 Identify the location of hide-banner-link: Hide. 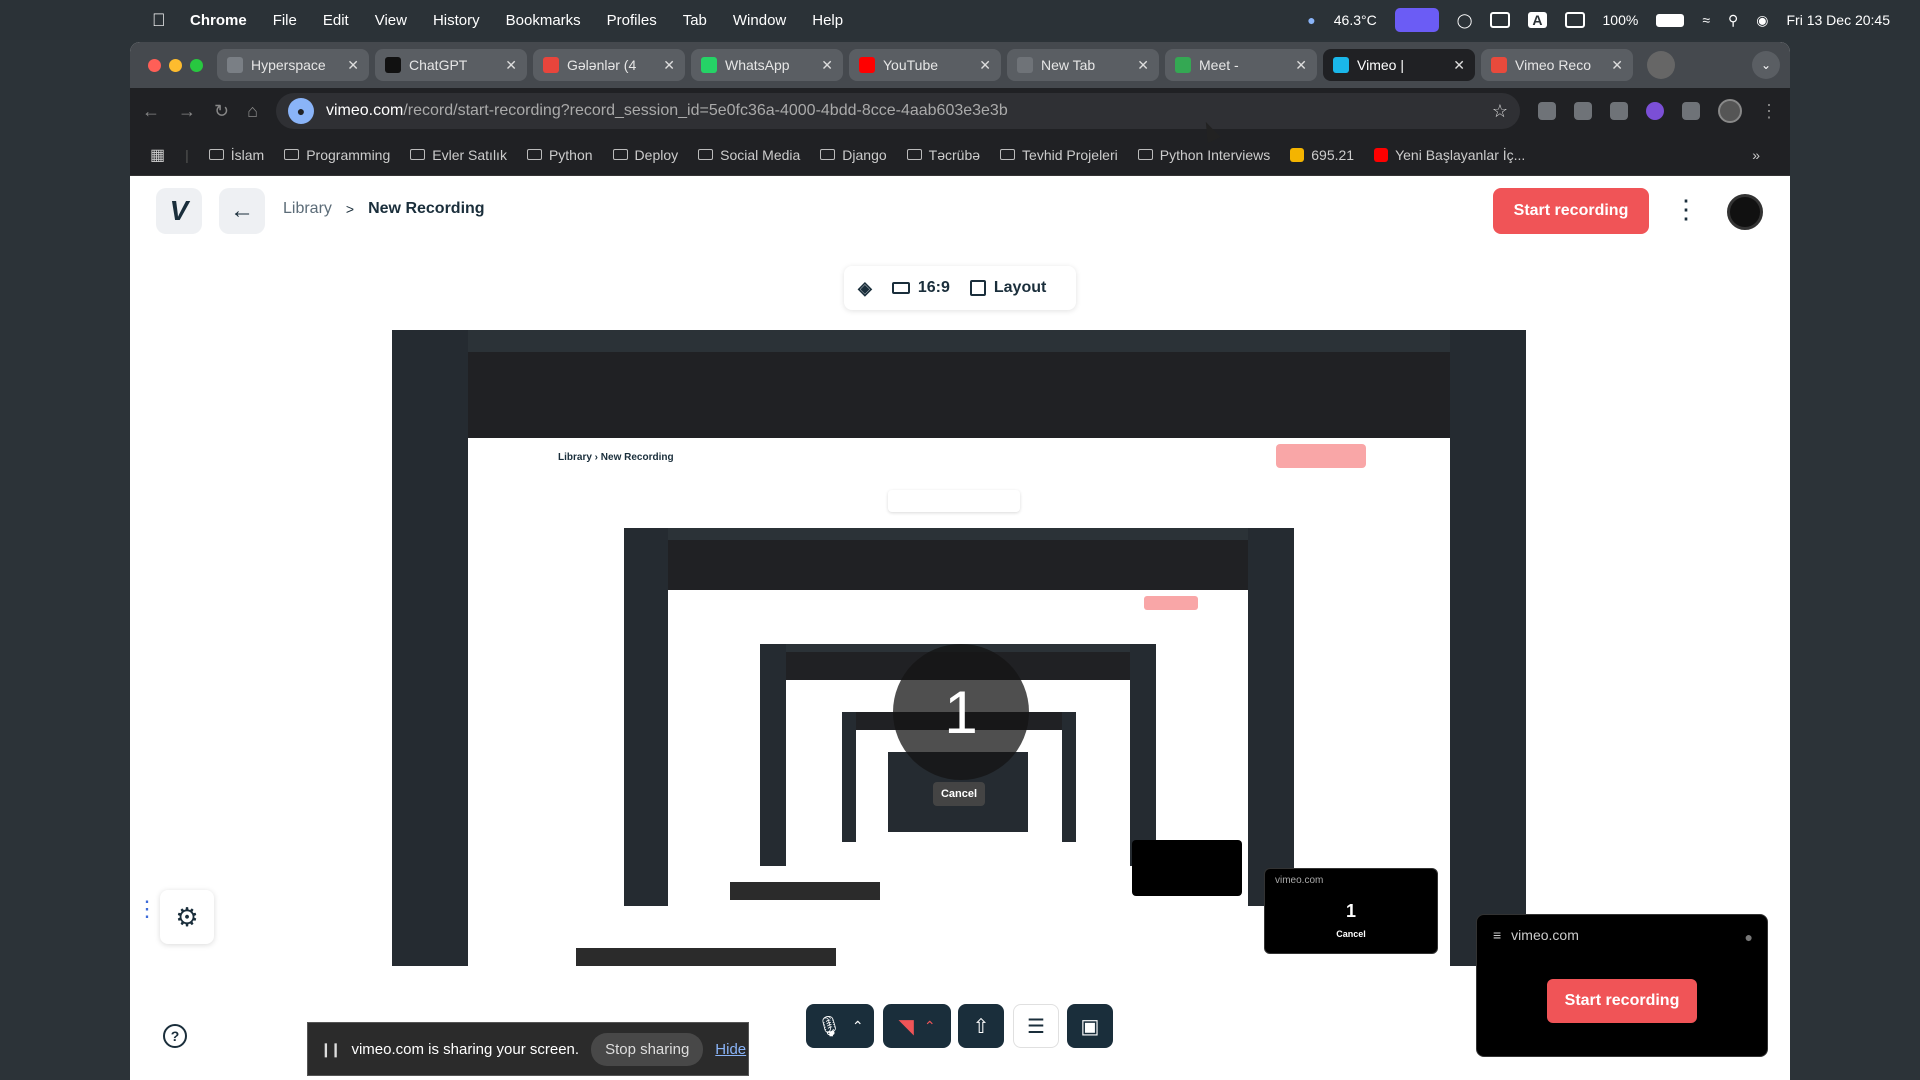
(730, 1049).